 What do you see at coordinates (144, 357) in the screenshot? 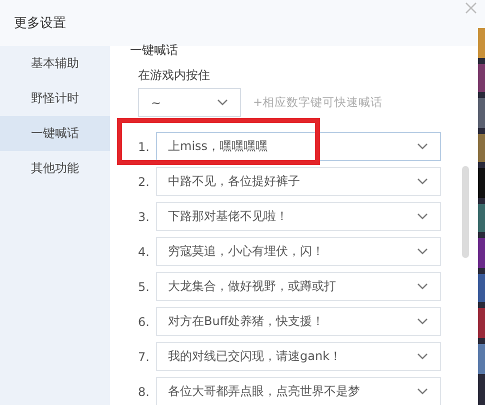
I see `row-number: 7.` at bounding box center [144, 357].